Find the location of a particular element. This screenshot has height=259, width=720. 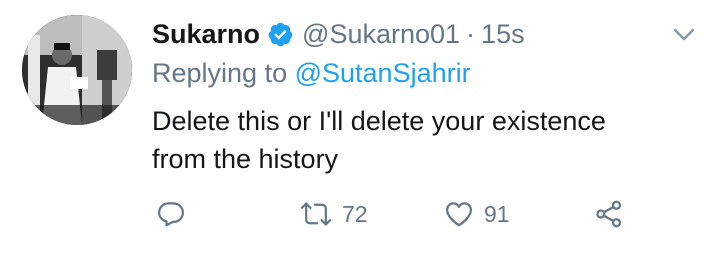

retweet-button: 72 is located at coordinates (334, 214).